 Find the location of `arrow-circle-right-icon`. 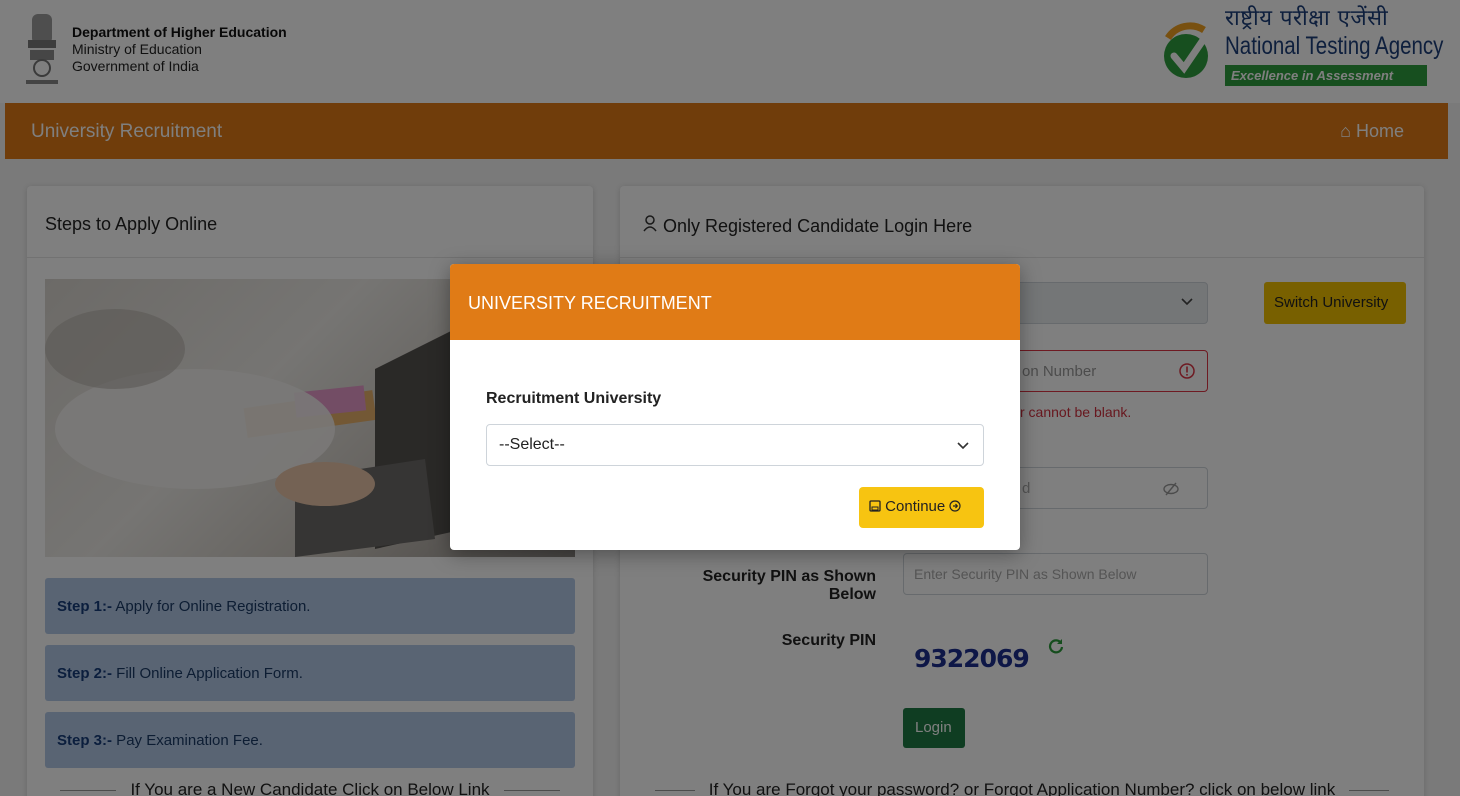

arrow-circle-right-icon is located at coordinates (955, 506).